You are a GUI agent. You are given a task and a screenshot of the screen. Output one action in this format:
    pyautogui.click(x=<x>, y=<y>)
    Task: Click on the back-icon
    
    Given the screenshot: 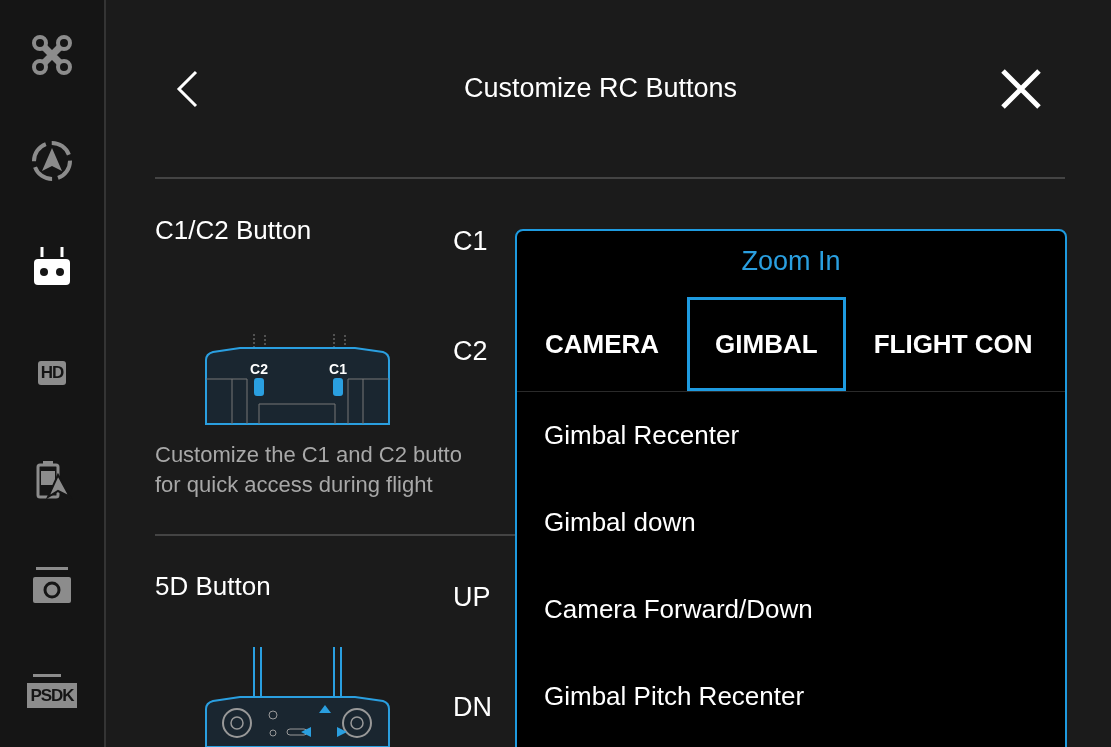 What is the action you would take?
    pyautogui.click(x=187, y=88)
    